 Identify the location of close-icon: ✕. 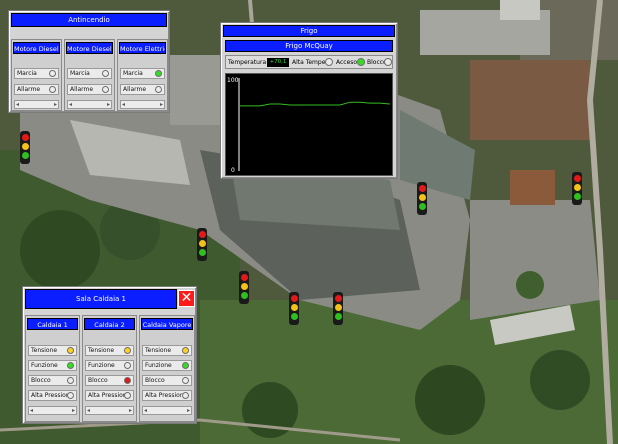
(187, 298).